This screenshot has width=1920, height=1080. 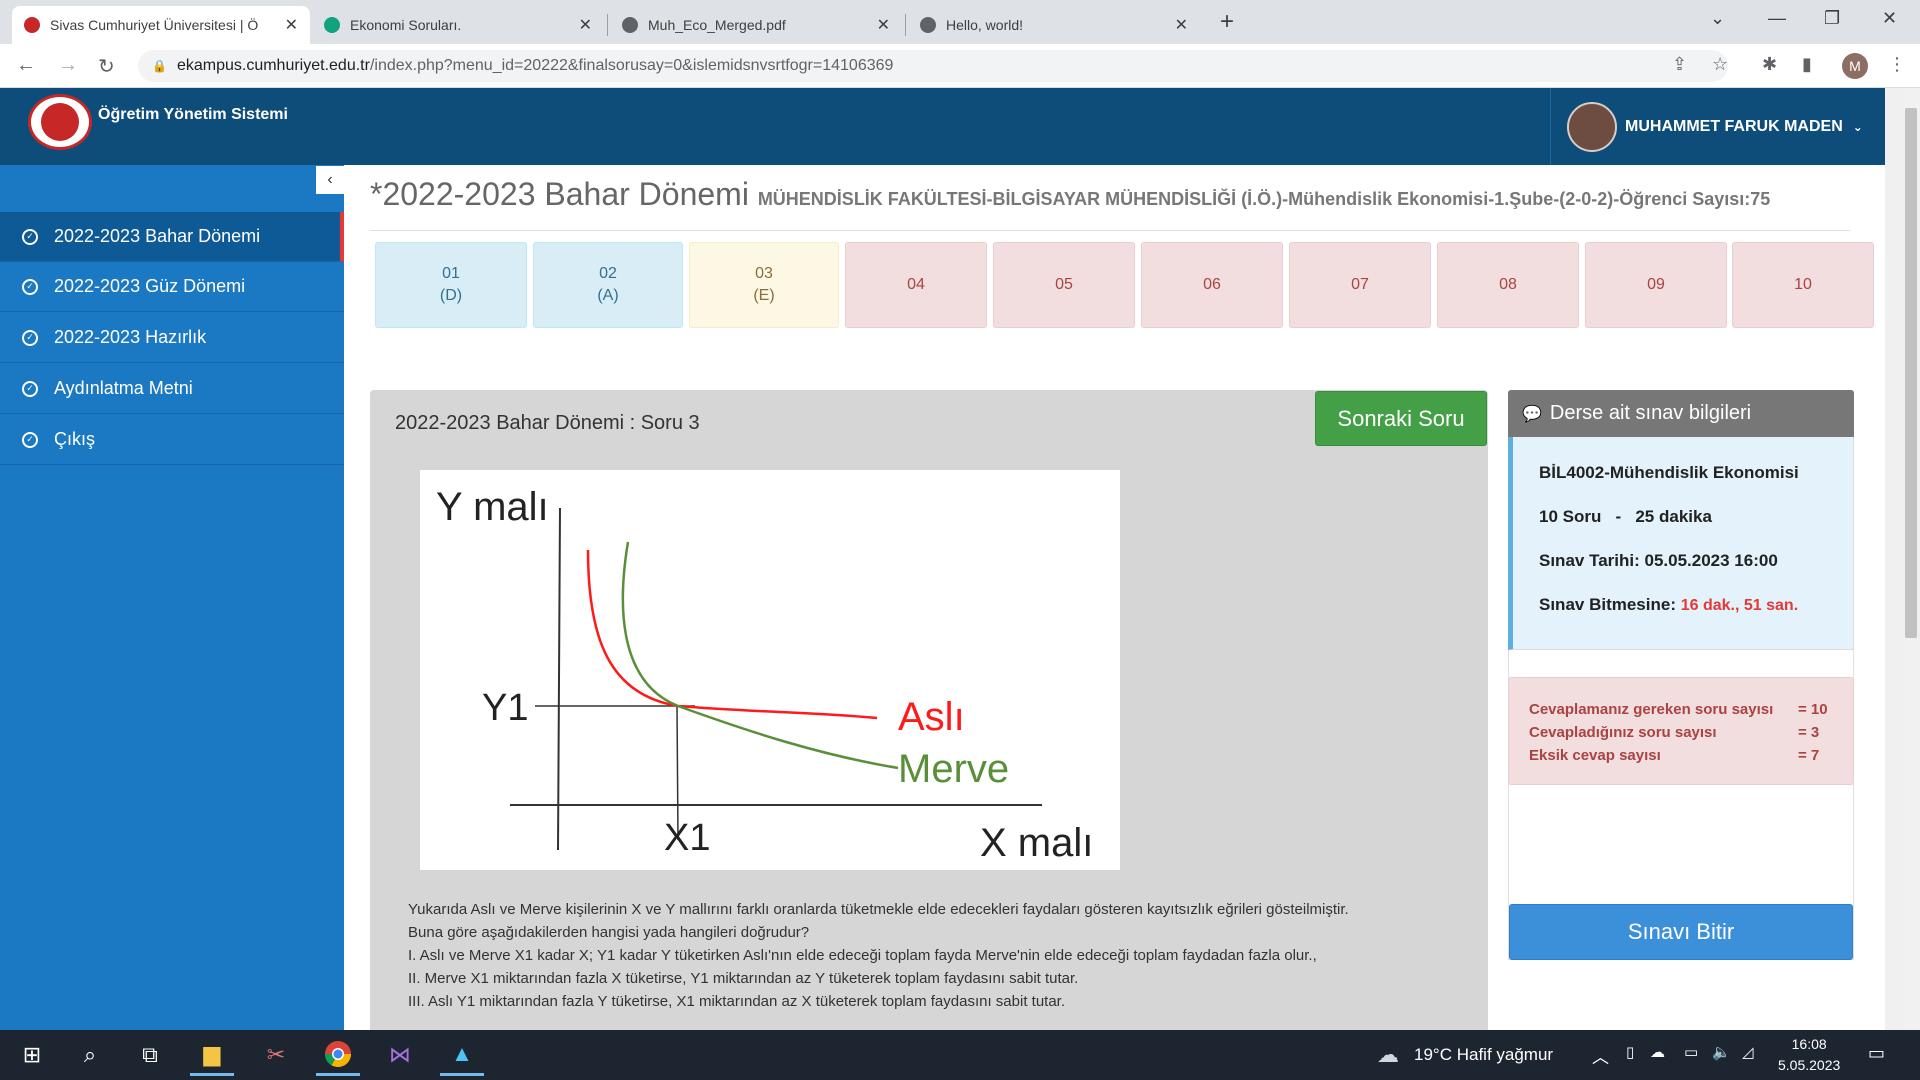 I want to click on wifi-icon: ◿, so click(x=1748, y=1052).